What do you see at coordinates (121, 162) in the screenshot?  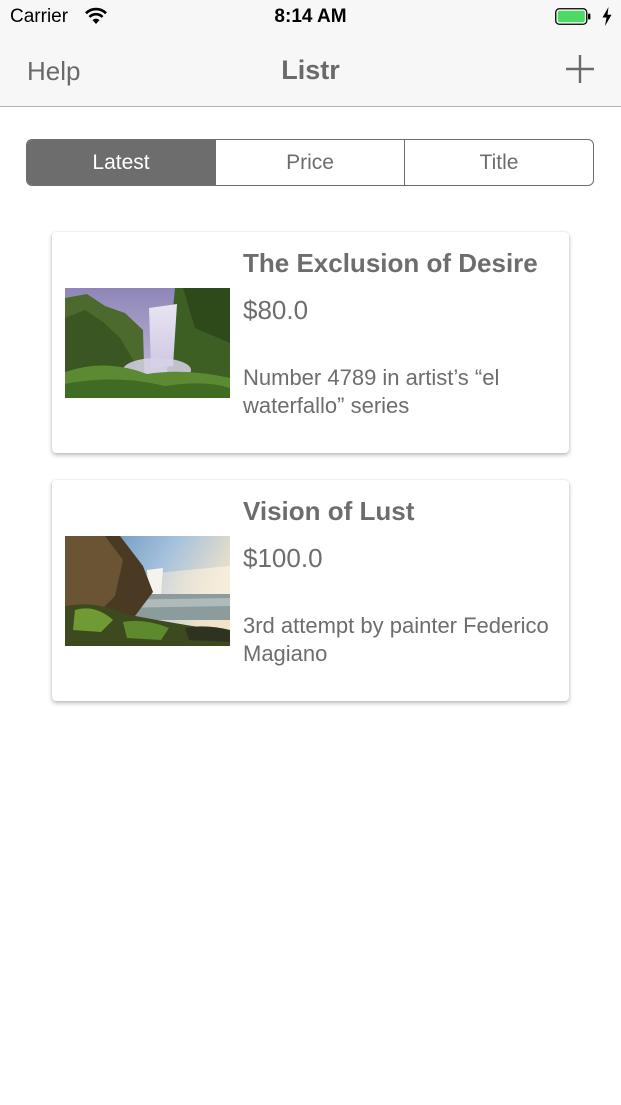 I see `segment-latest: Latest` at bounding box center [121, 162].